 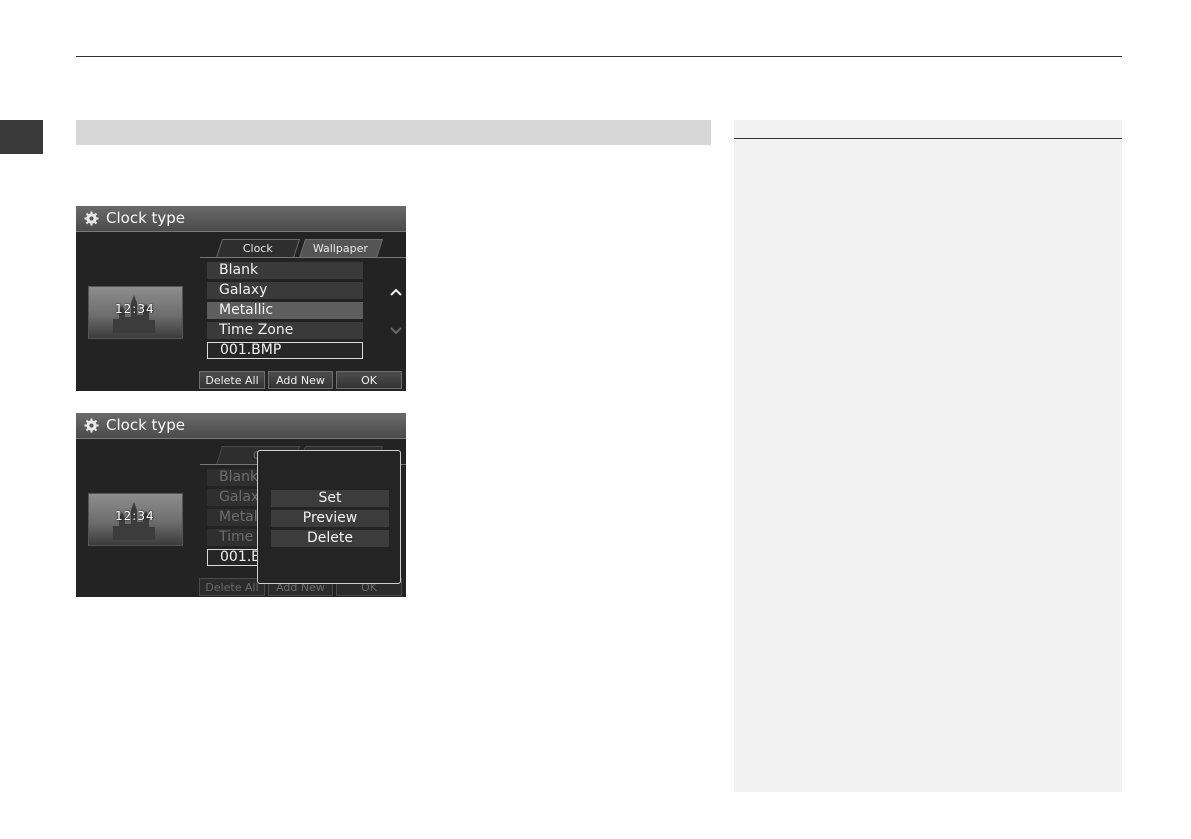 I want to click on chevron-up-icon, so click(x=396, y=292).